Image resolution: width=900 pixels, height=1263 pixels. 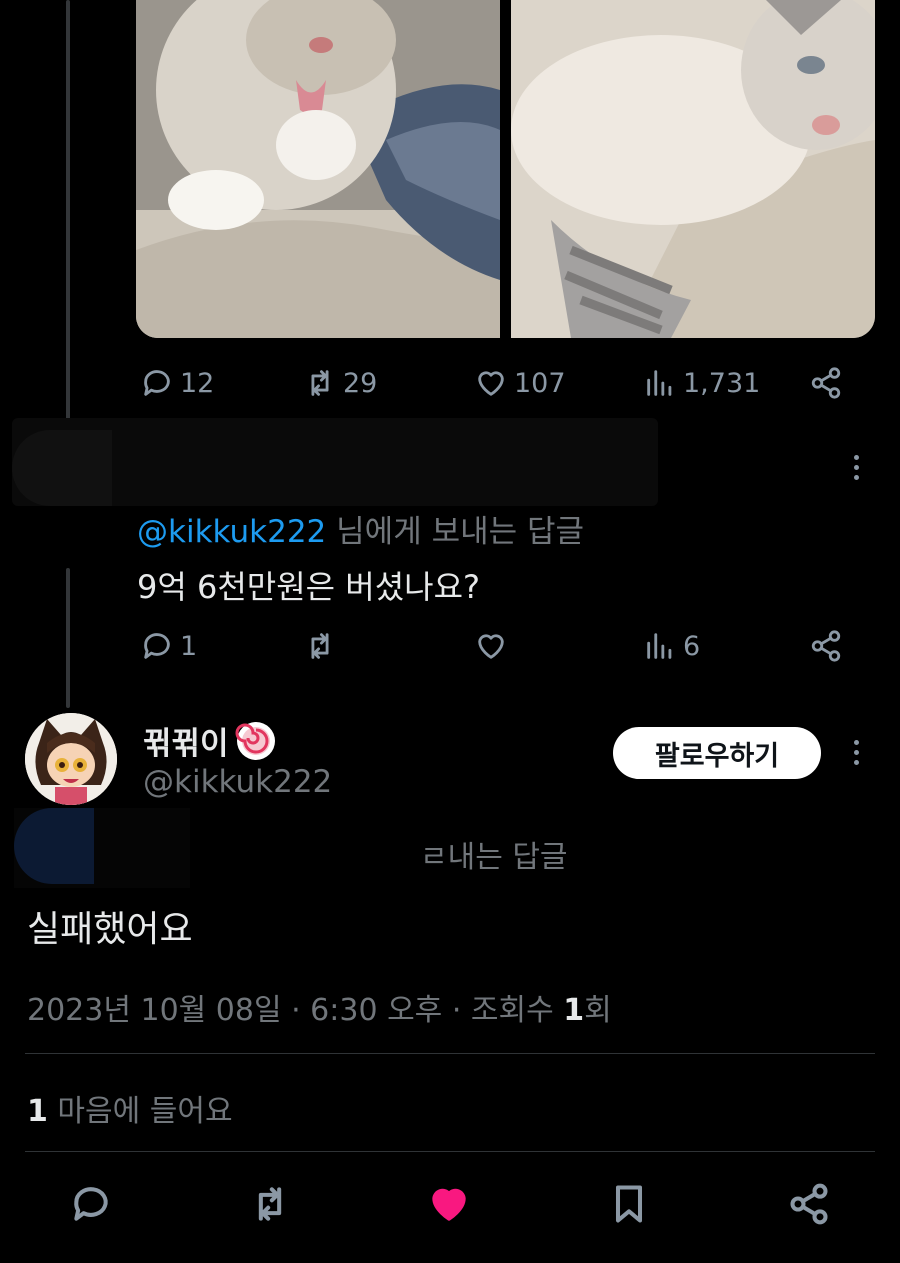 I want to click on views-action: 1,731, so click(x=701, y=383).